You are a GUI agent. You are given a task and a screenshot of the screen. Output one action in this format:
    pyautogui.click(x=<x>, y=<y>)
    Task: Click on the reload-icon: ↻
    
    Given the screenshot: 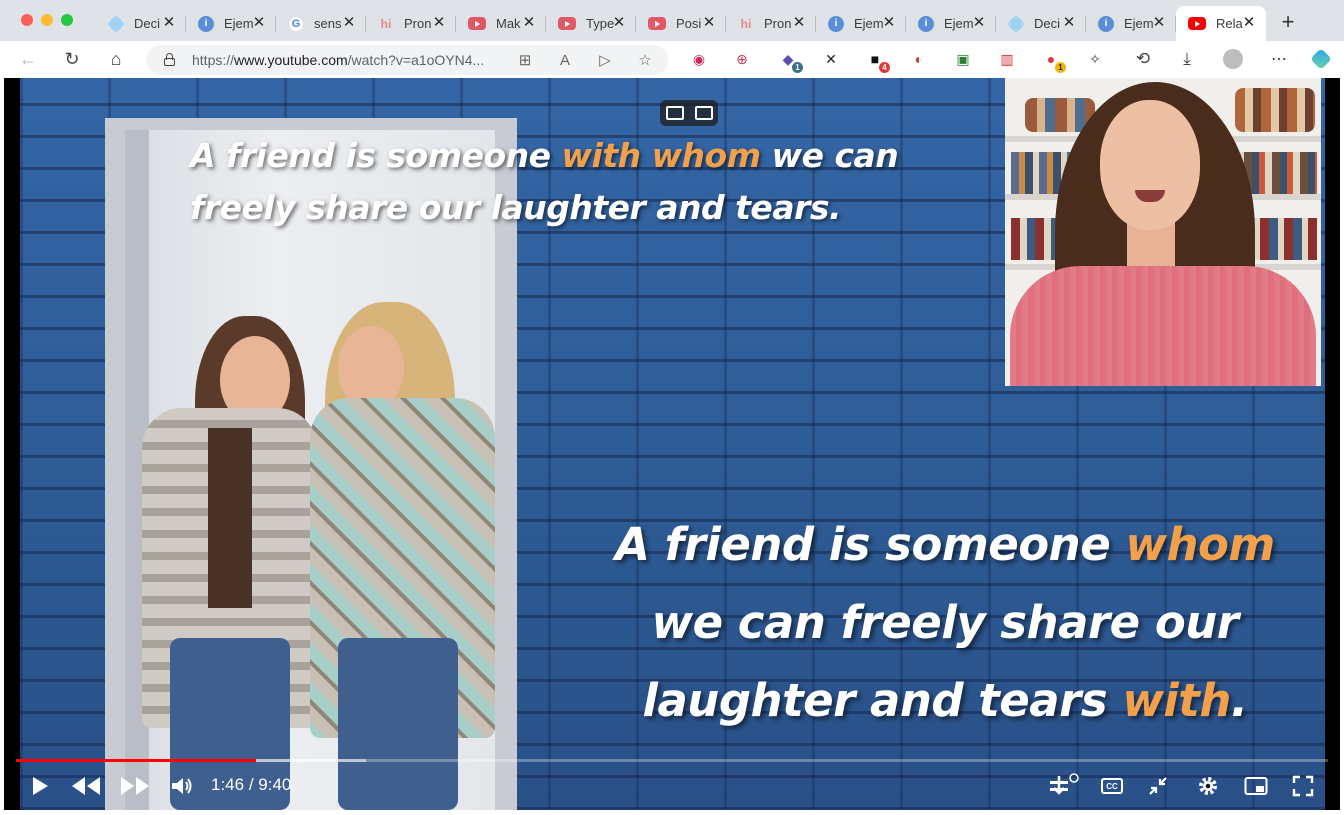 What is the action you would take?
    pyautogui.click(x=72, y=59)
    